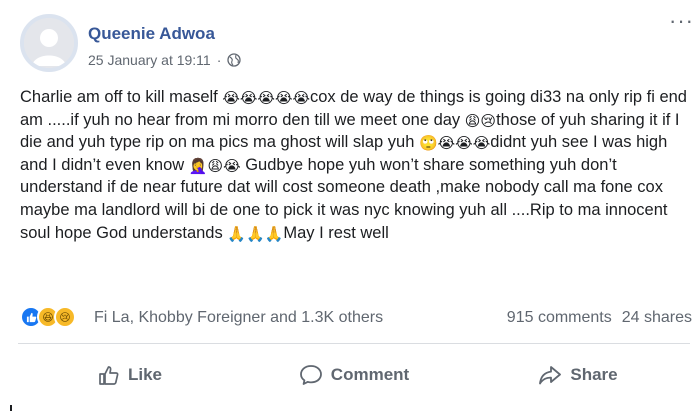  What do you see at coordinates (238, 318) in the screenshot?
I see `reaction-names: Fi La, Khobby Foreigner and 1.3K others` at bounding box center [238, 318].